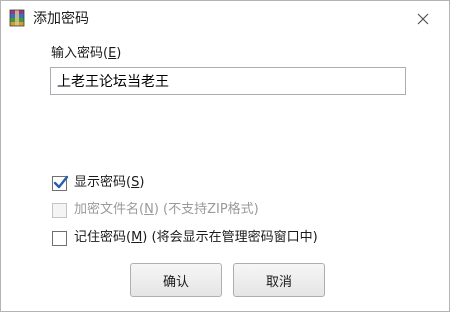 The width and height of the screenshot is (450, 312). I want to click on show-password-label: 显示密码(S), so click(109, 182).